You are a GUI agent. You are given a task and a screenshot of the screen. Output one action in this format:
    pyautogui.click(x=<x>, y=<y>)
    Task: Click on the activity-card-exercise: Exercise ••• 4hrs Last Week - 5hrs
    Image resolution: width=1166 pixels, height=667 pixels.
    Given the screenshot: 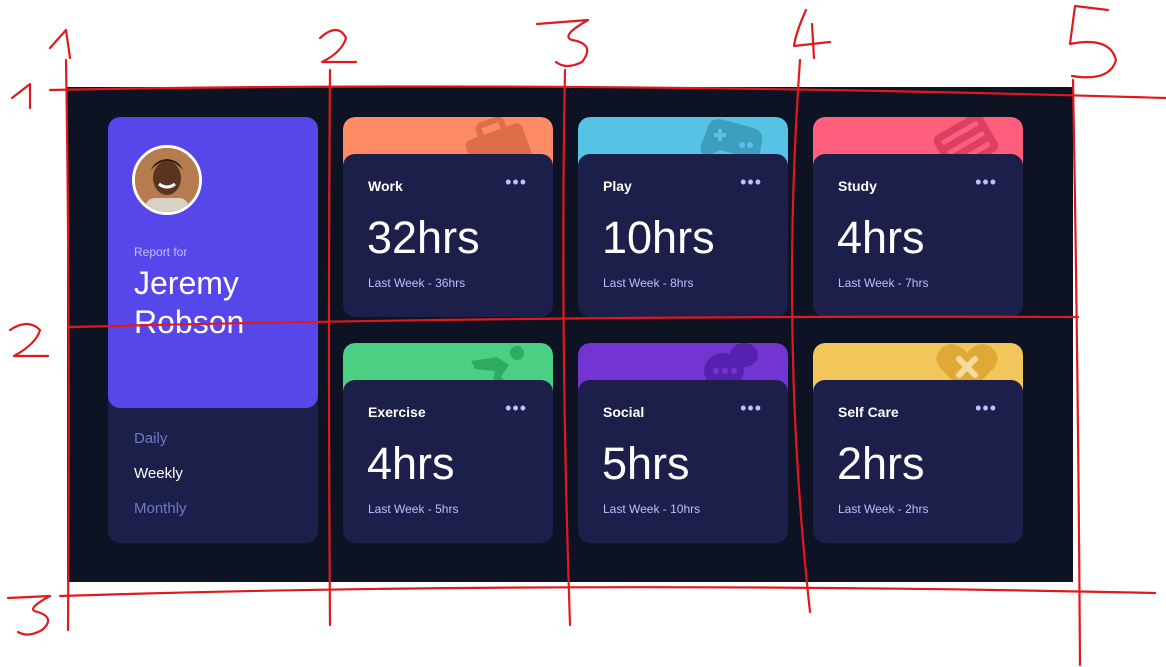 What is the action you would take?
    pyautogui.click(x=448, y=443)
    